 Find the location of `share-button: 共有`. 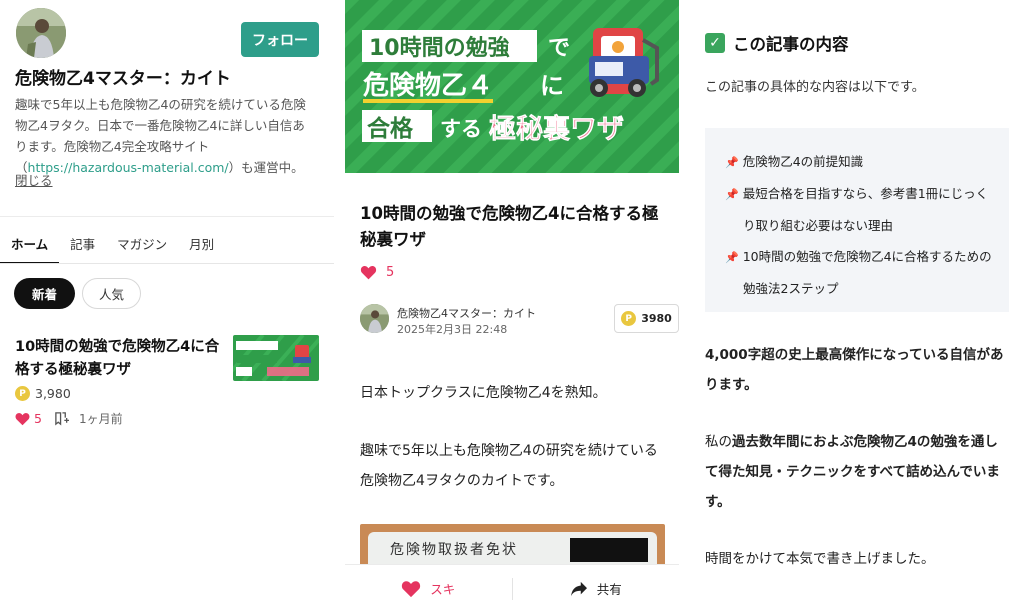

share-button: 共有 is located at coordinates (596, 588).